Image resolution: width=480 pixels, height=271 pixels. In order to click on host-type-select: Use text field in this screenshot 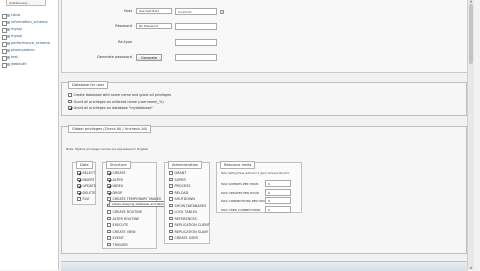, I will do `click(154, 11)`.